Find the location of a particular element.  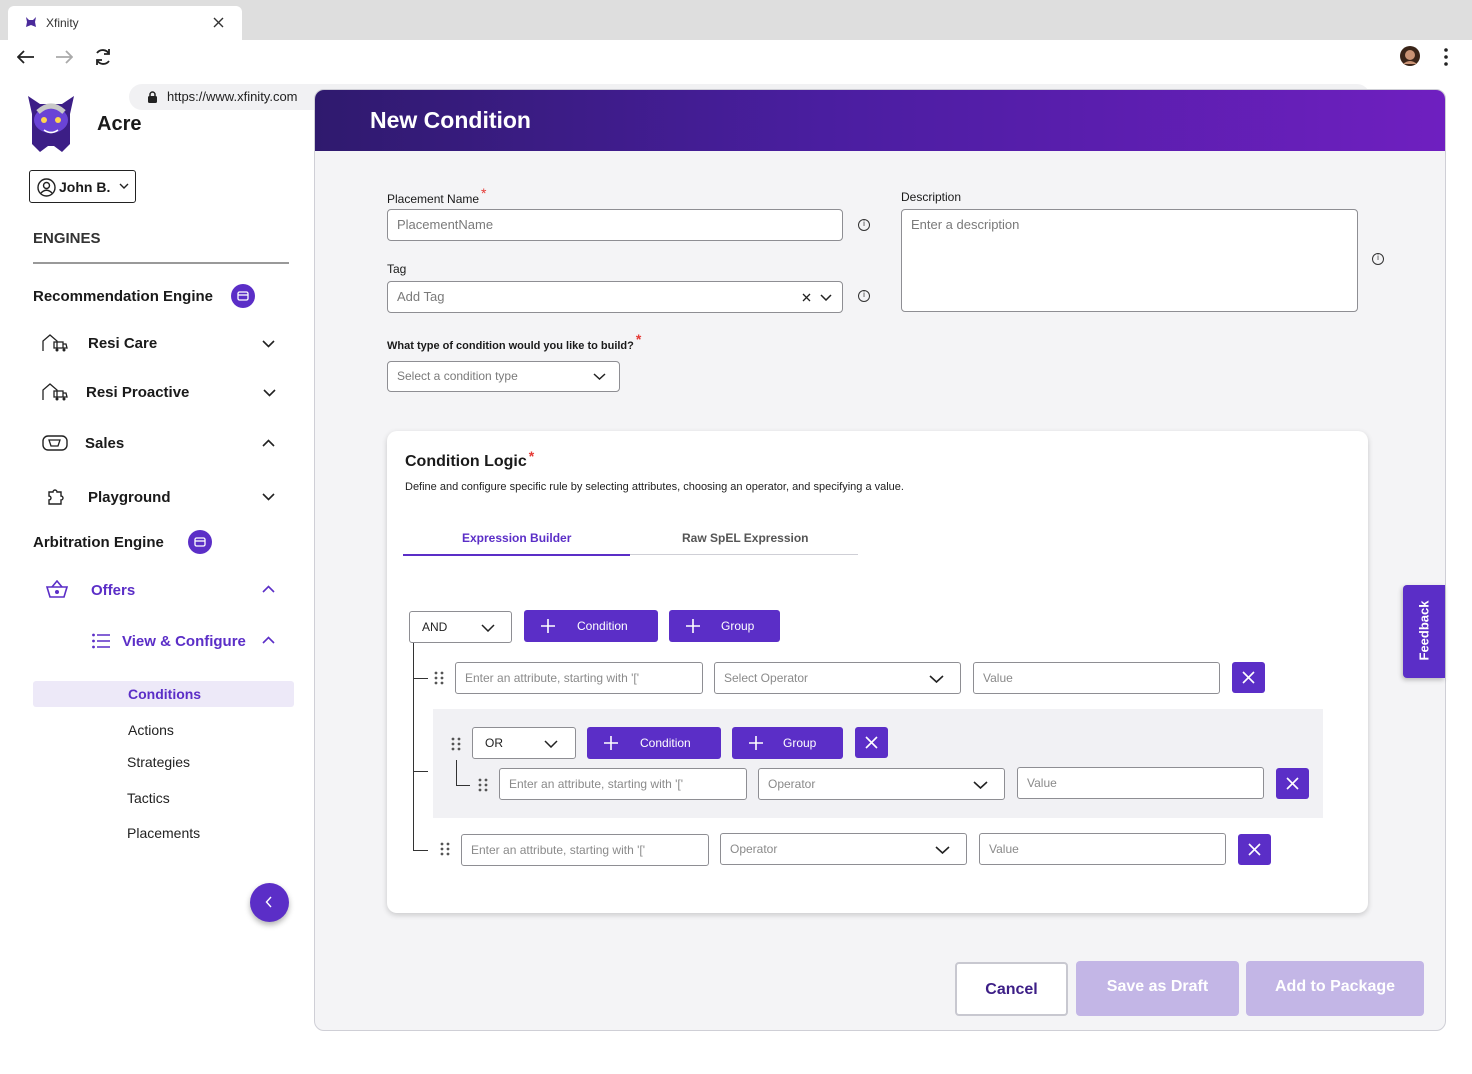

chevron-left-icon is located at coordinates (269, 902).